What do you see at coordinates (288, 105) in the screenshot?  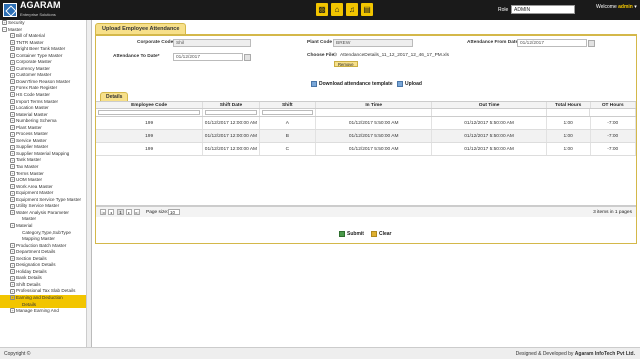 I see `column-header: Shift` at bounding box center [288, 105].